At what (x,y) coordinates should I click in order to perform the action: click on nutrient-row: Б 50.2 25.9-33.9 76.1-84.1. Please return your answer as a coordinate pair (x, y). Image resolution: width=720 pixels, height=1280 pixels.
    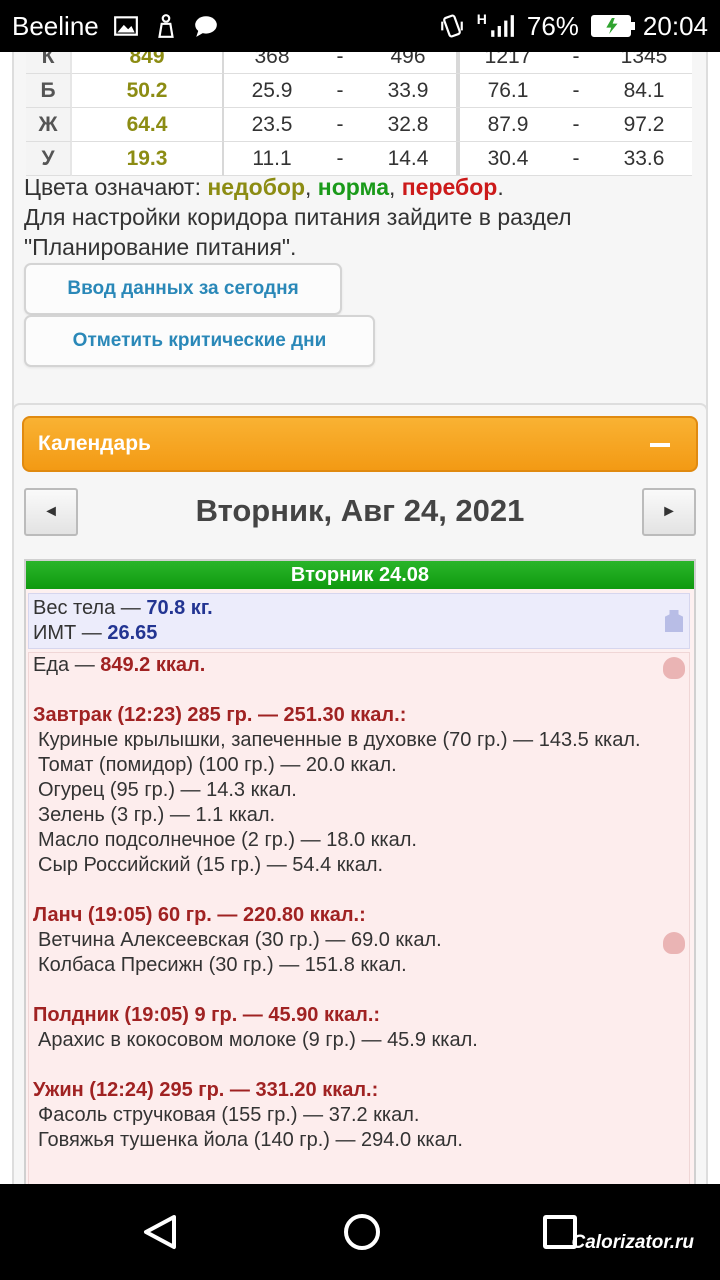
    Looking at the image, I should click on (359, 91).